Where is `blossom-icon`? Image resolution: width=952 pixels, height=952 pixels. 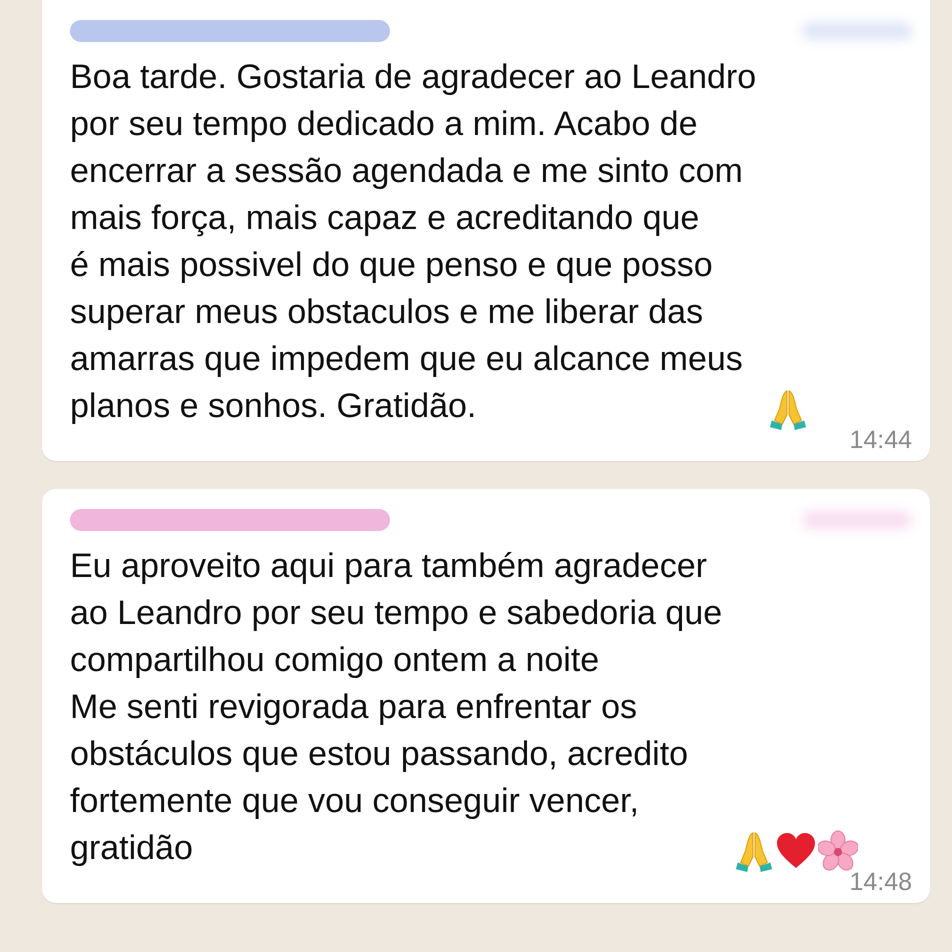 blossom-icon is located at coordinates (838, 851).